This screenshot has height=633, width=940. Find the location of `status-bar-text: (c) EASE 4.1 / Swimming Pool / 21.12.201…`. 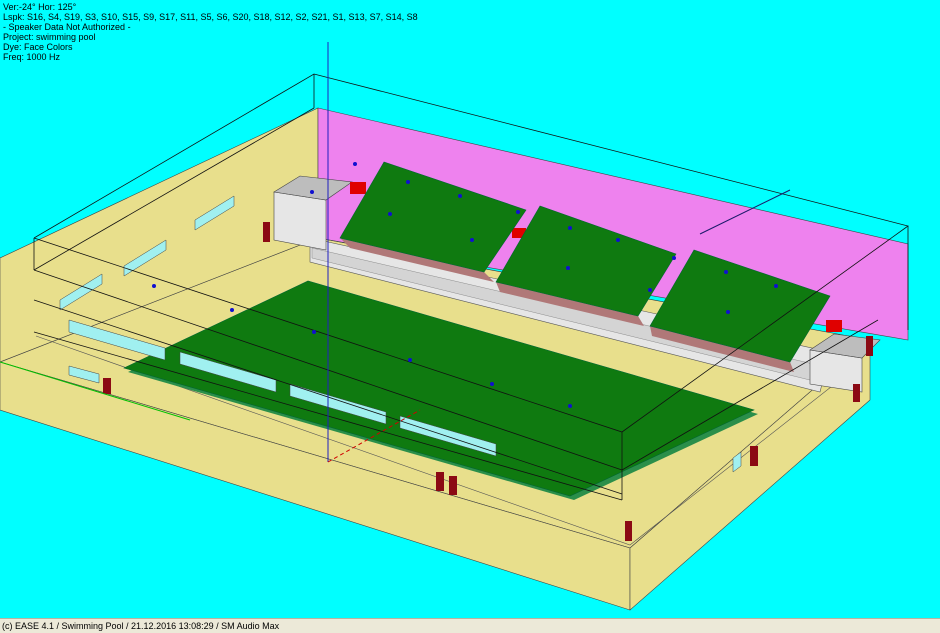

status-bar-text: (c) EASE 4.1 / Swimming Pool / 21.12.201… is located at coordinates (141, 626).